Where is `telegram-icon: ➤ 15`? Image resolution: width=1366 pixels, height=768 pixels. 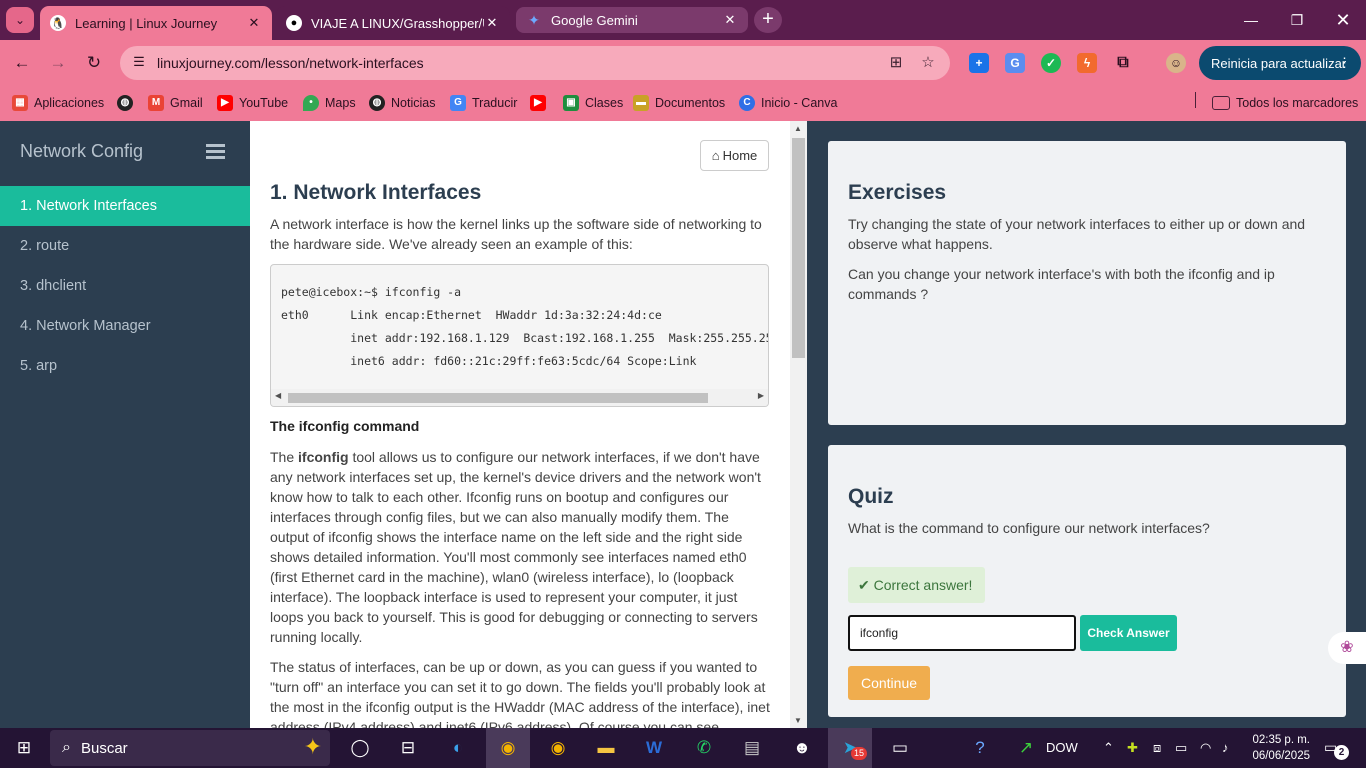 telegram-icon: ➤ 15 is located at coordinates (850, 748).